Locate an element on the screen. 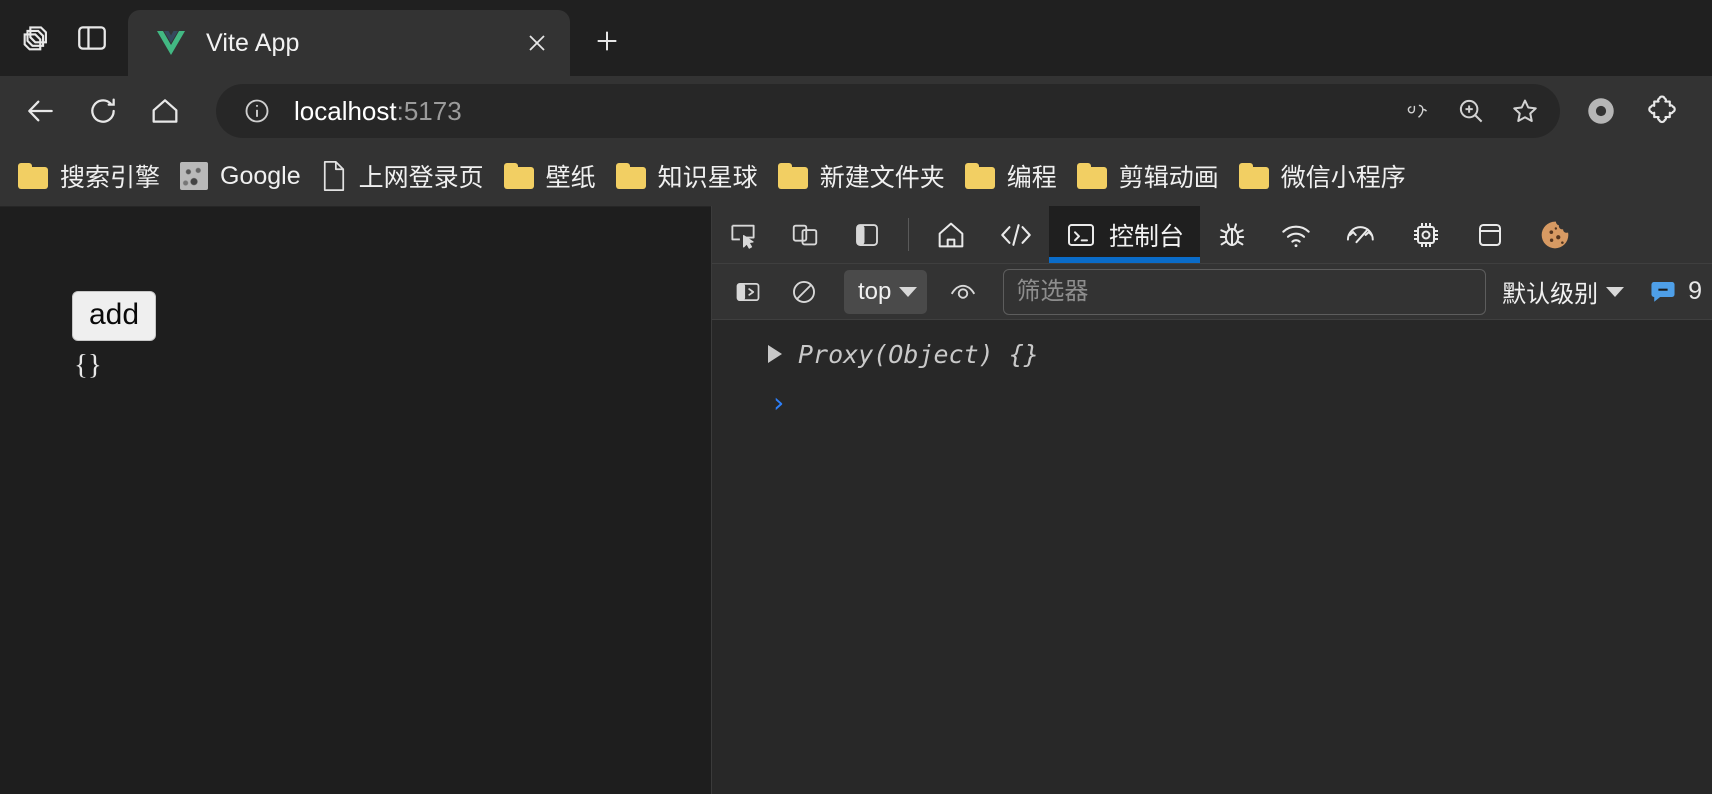 The width and height of the screenshot is (1712, 794). console-message-text: Proxy(Object) {} is located at coordinates (918, 354).